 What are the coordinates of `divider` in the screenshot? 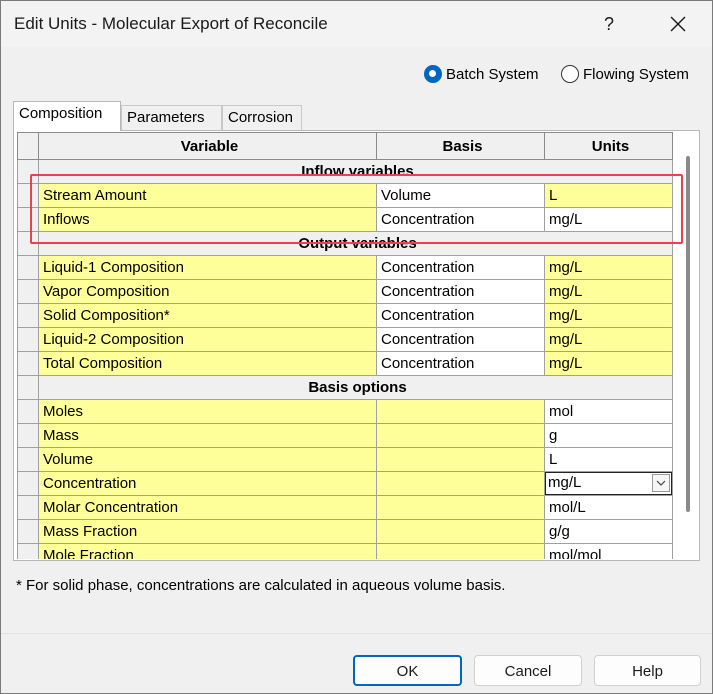 It's located at (356, 633).